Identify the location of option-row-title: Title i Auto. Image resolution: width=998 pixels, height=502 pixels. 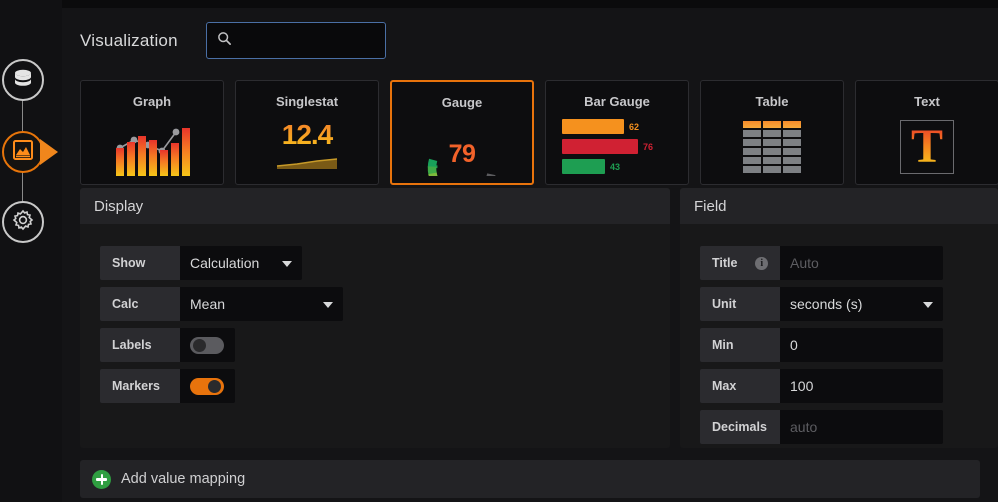
(849, 263).